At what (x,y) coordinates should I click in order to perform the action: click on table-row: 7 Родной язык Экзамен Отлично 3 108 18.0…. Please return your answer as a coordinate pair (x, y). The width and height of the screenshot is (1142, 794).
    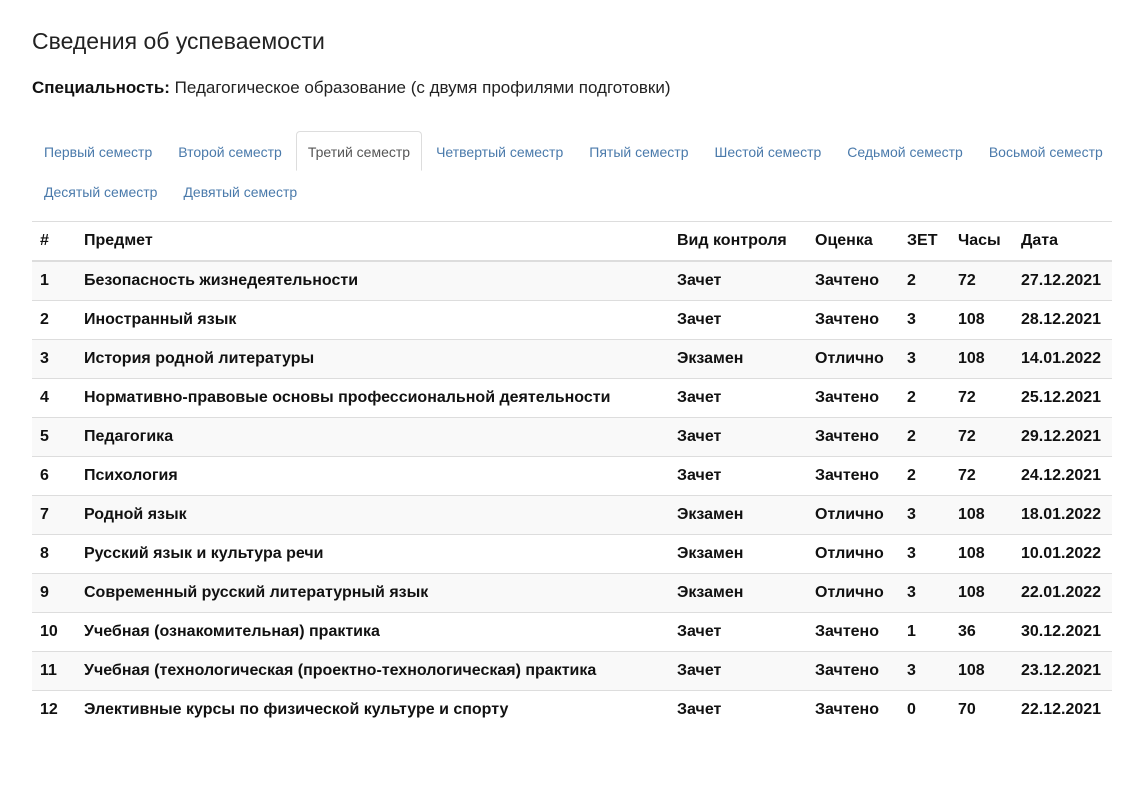
    Looking at the image, I should click on (572, 515).